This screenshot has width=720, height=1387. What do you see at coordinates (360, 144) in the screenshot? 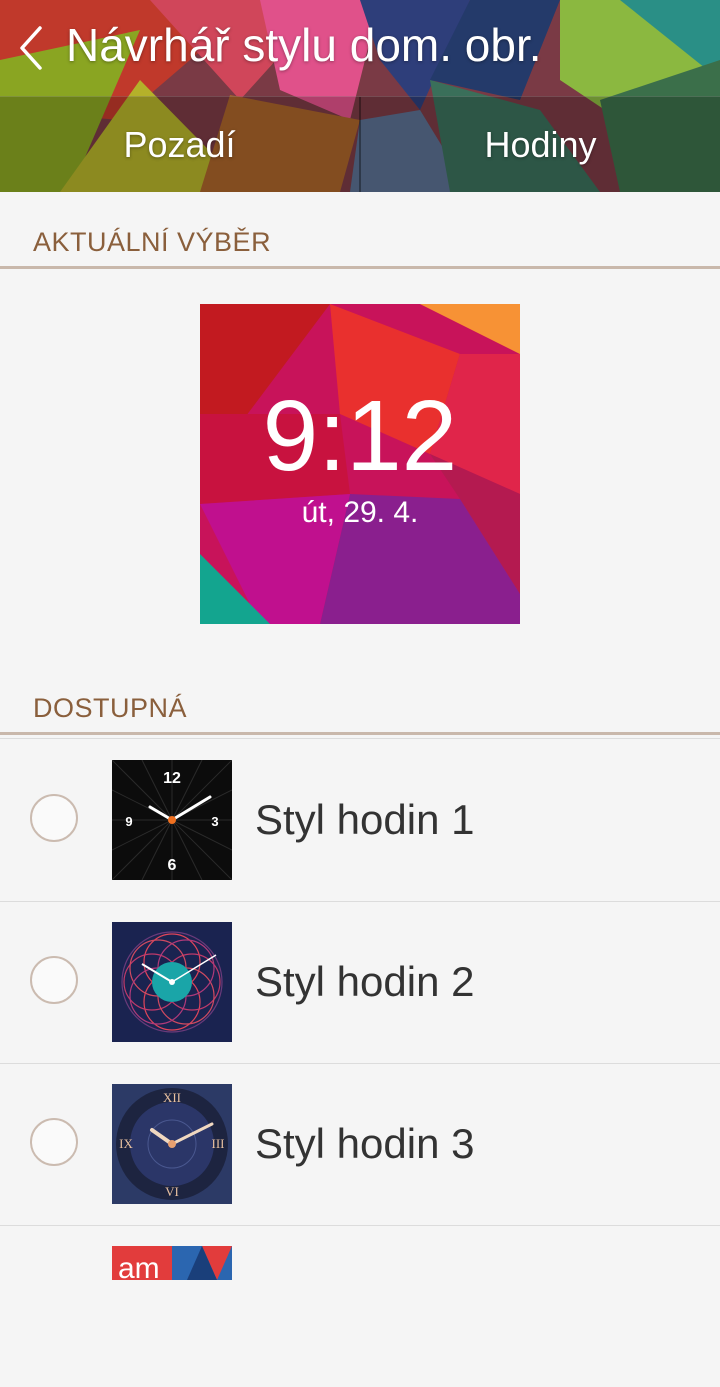
I see `tab-bar: Pozadí Hodiny` at bounding box center [360, 144].